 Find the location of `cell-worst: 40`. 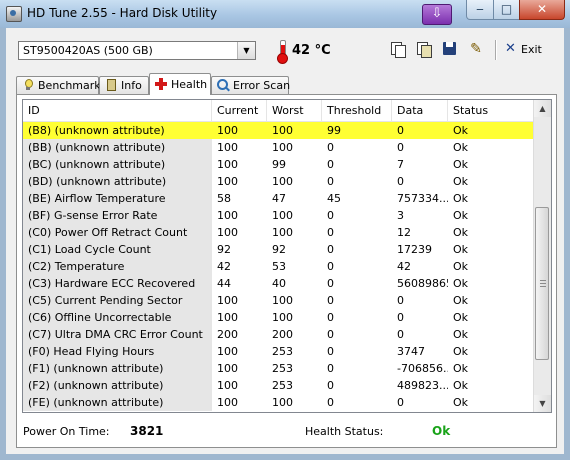

cell-worst: 40 is located at coordinates (279, 283).